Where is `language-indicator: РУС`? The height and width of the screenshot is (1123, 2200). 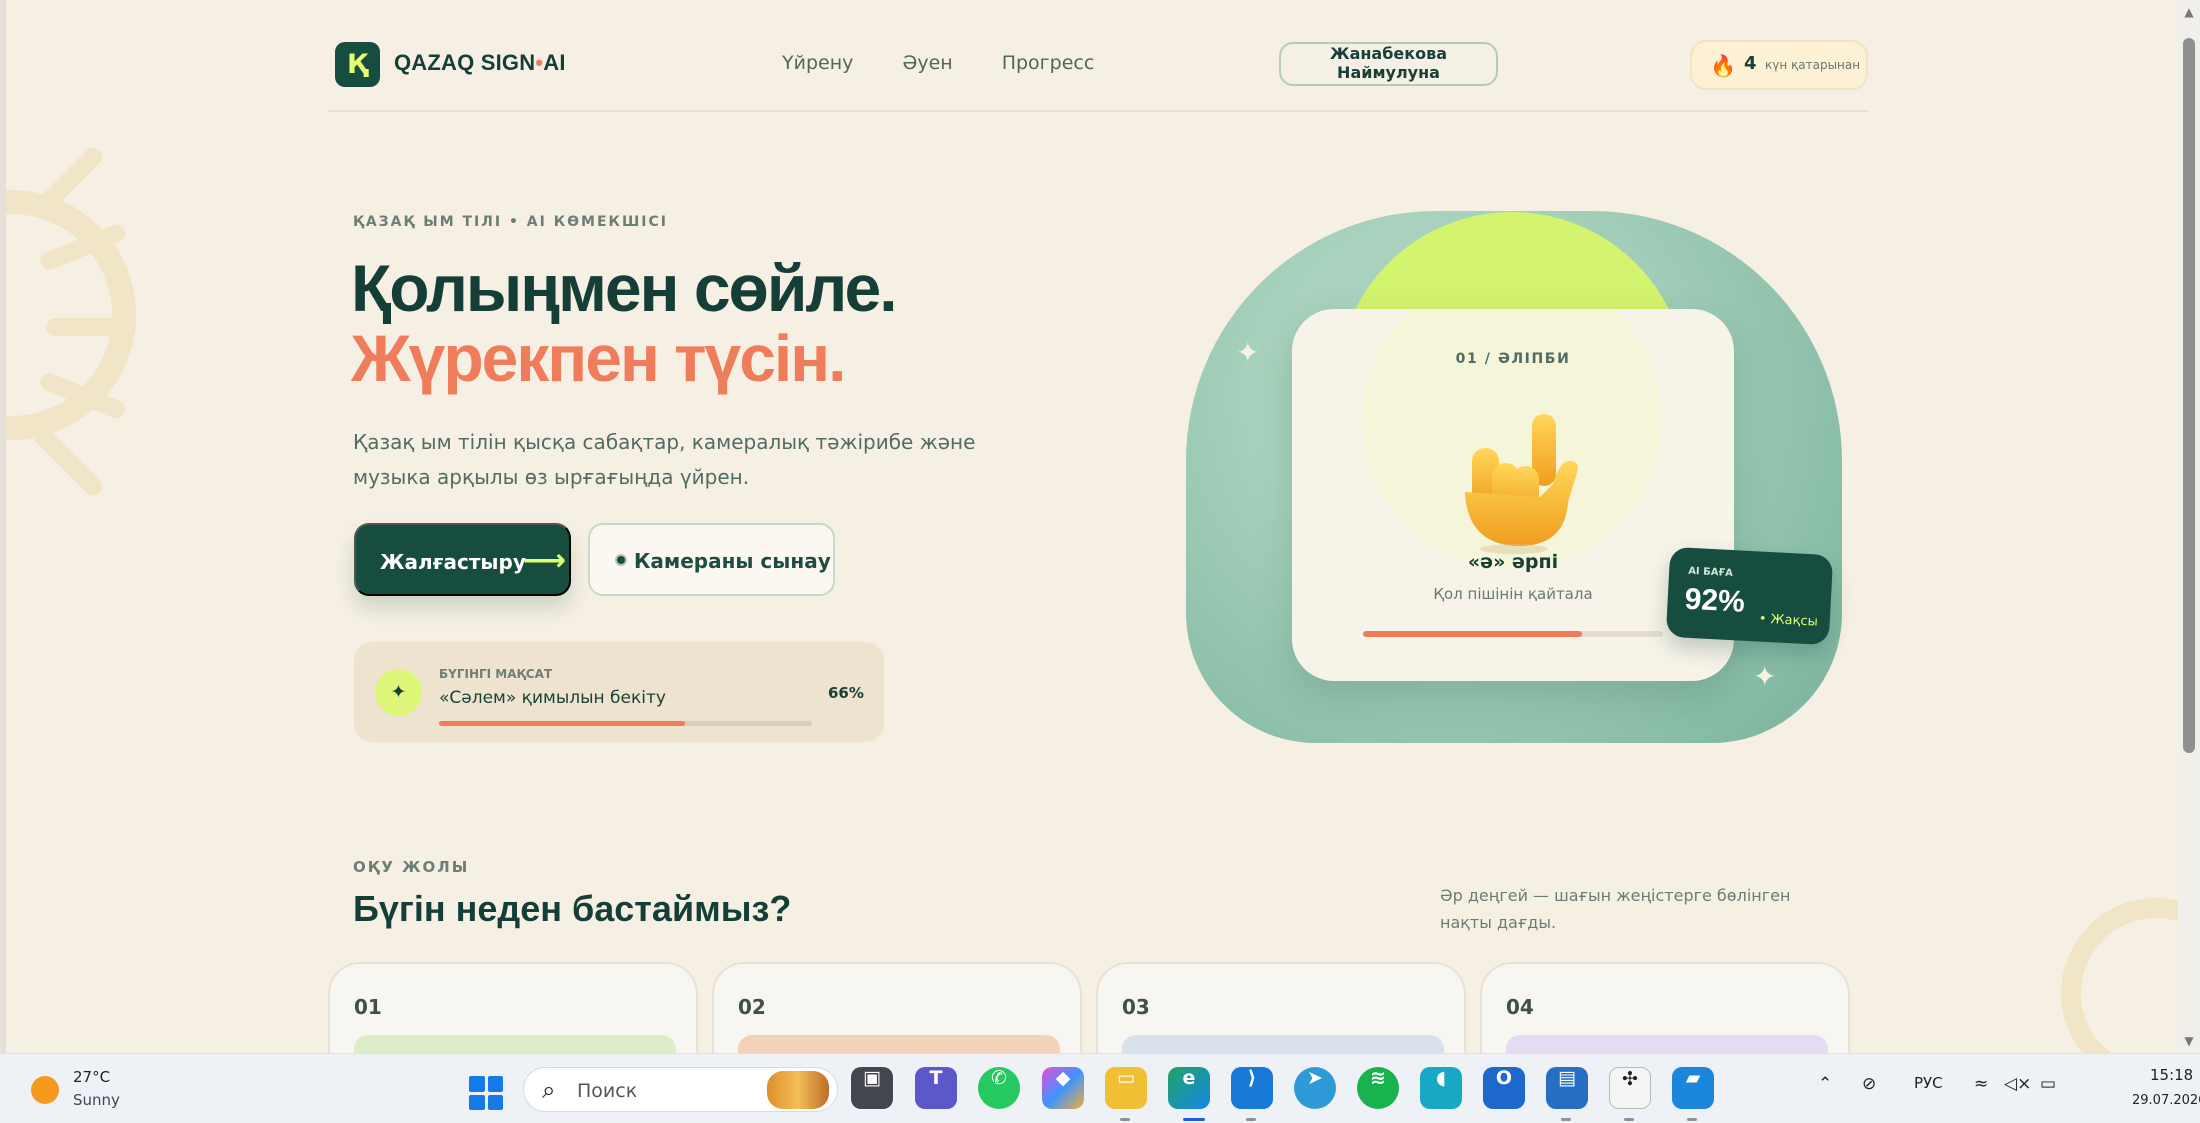 language-indicator: РУС is located at coordinates (1928, 1083).